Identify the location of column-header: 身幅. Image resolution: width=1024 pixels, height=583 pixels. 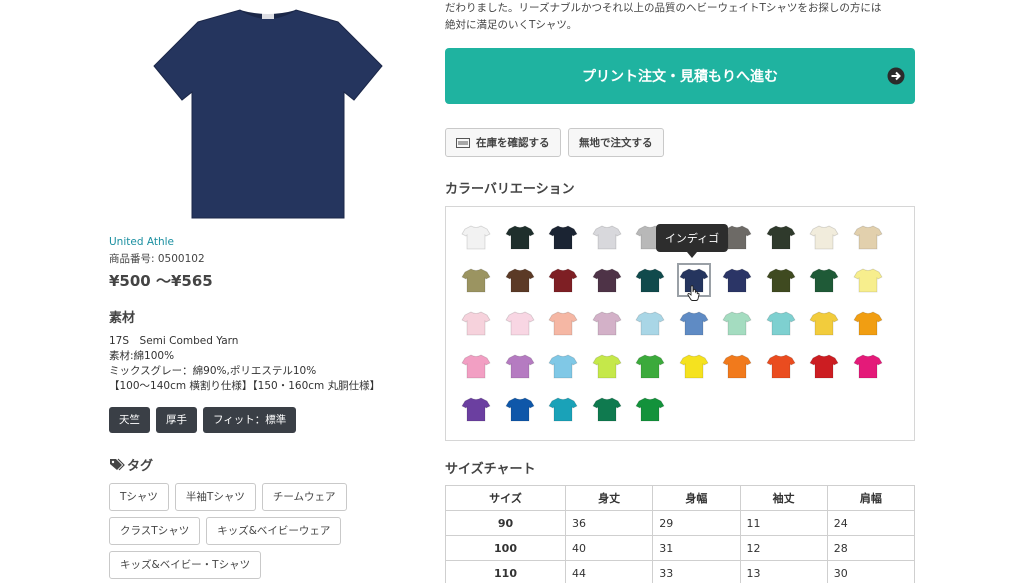
(696, 498).